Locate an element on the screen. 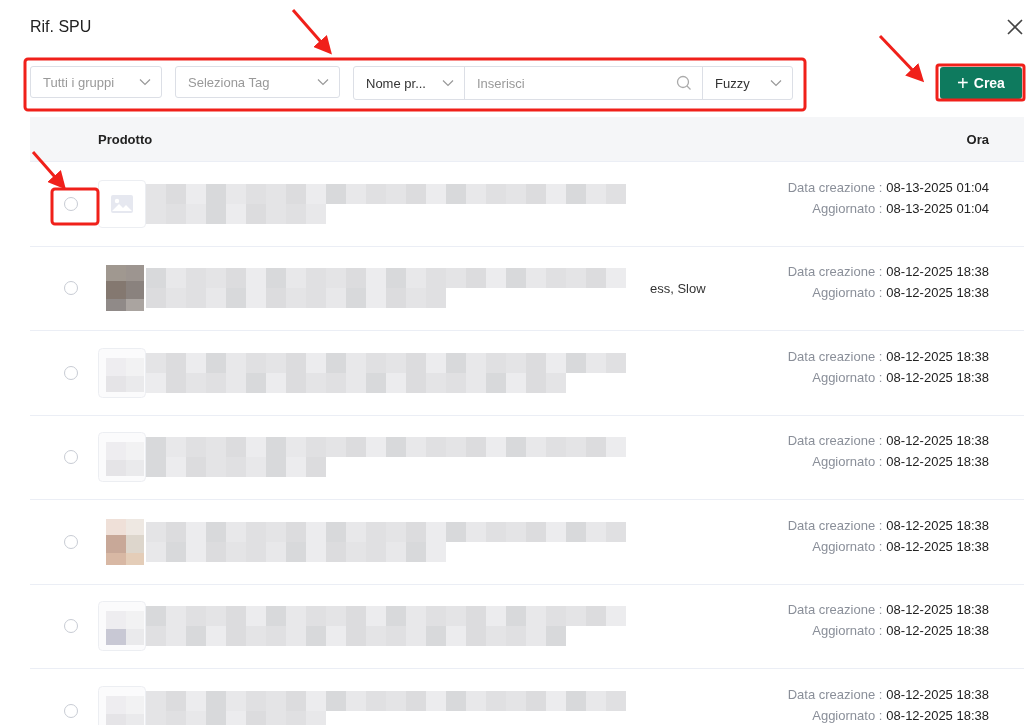 The height and width of the screenshot is (725, 1032). create-button: + Crea is located at coordinates (981, 83).